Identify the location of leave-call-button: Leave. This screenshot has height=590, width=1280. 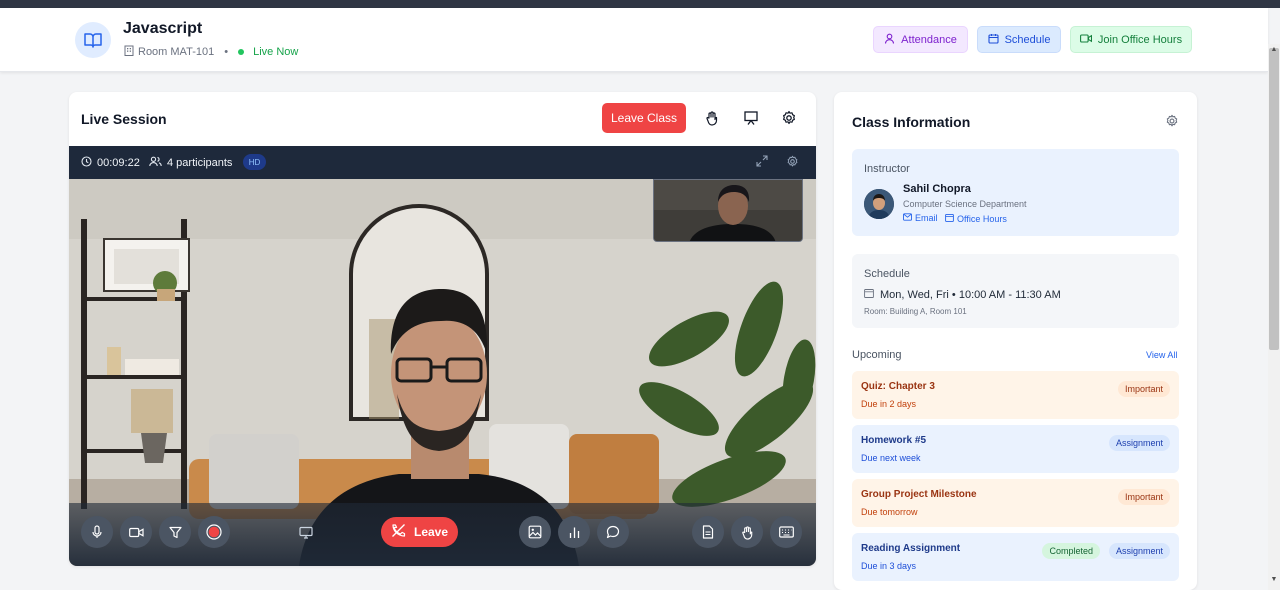
(419, 532).